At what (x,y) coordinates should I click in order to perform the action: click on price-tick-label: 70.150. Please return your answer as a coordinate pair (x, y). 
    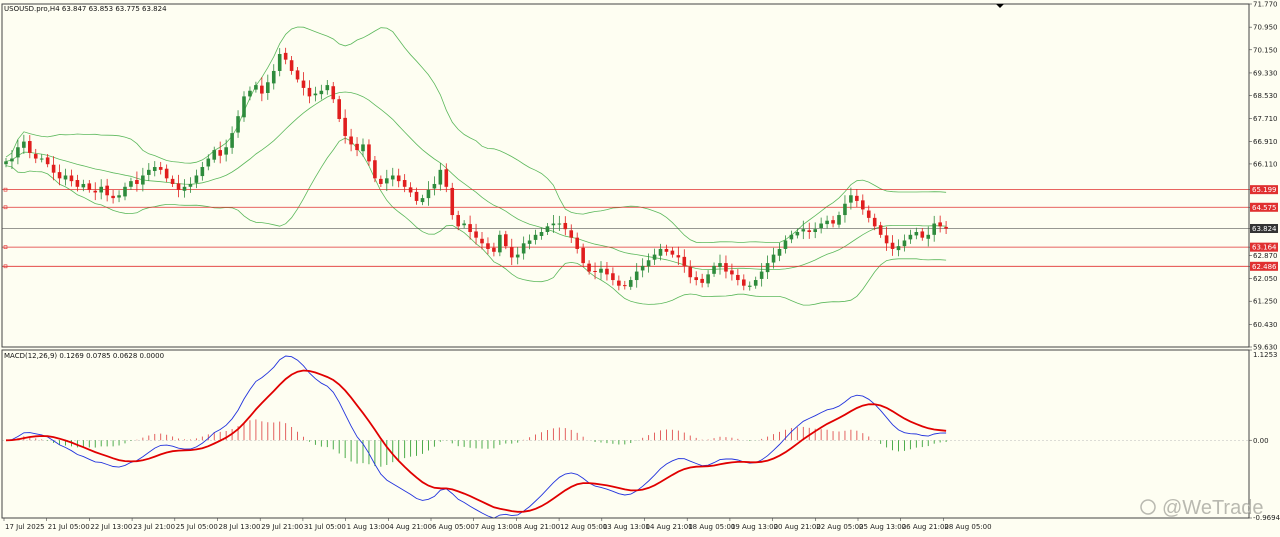
    Looking at the image, I should click on (1265, 50).